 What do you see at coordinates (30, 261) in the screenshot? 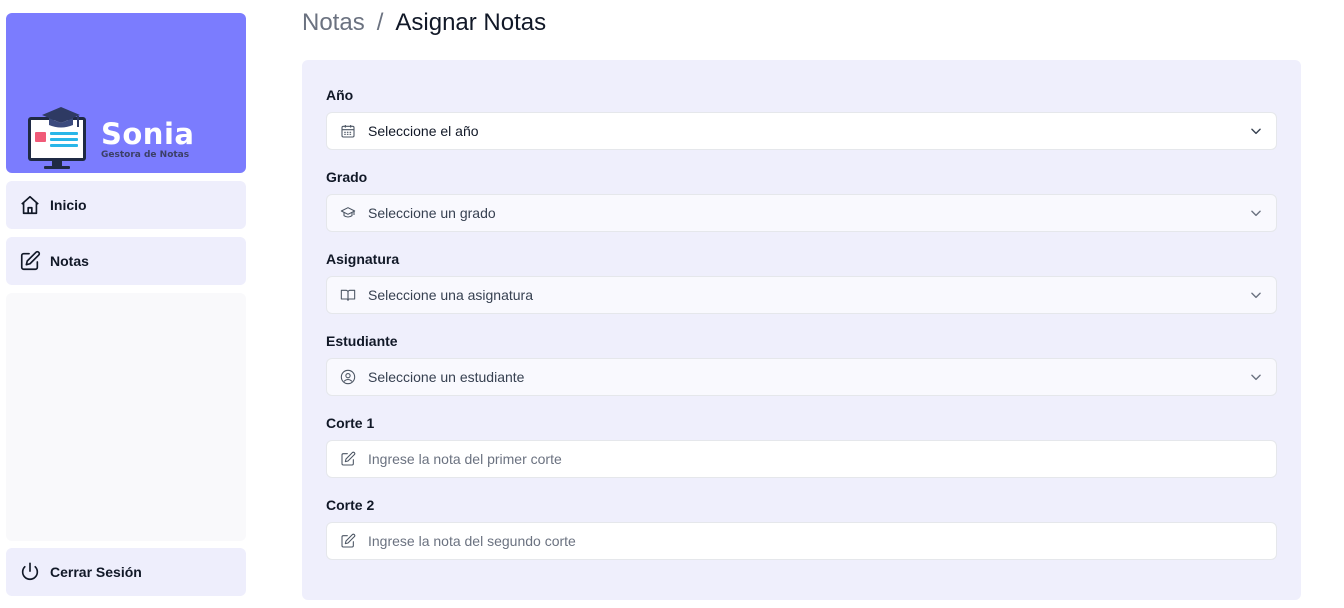
I see `edit-icon` at bounding box center [30, 261].